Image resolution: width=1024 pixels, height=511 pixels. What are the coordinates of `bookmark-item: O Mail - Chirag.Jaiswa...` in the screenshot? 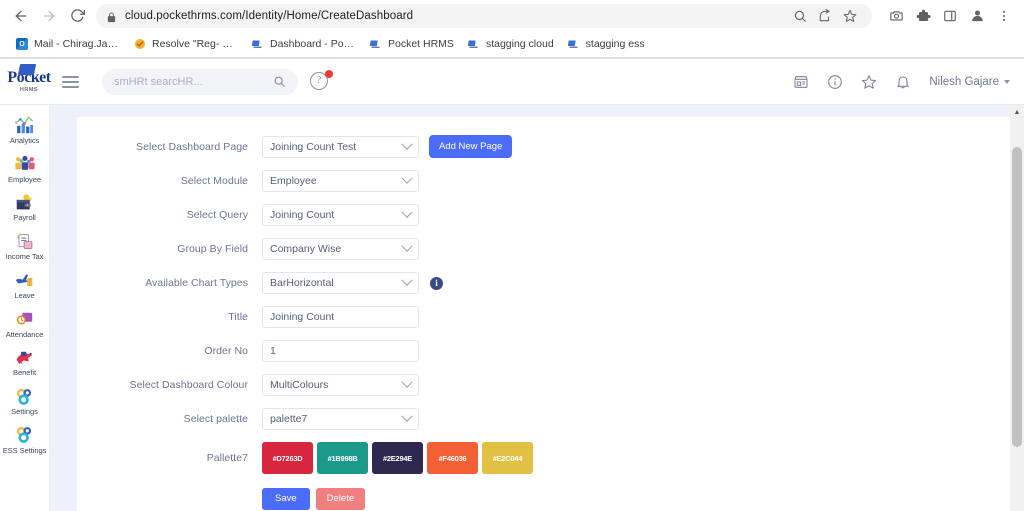 It's located at (68, 44).